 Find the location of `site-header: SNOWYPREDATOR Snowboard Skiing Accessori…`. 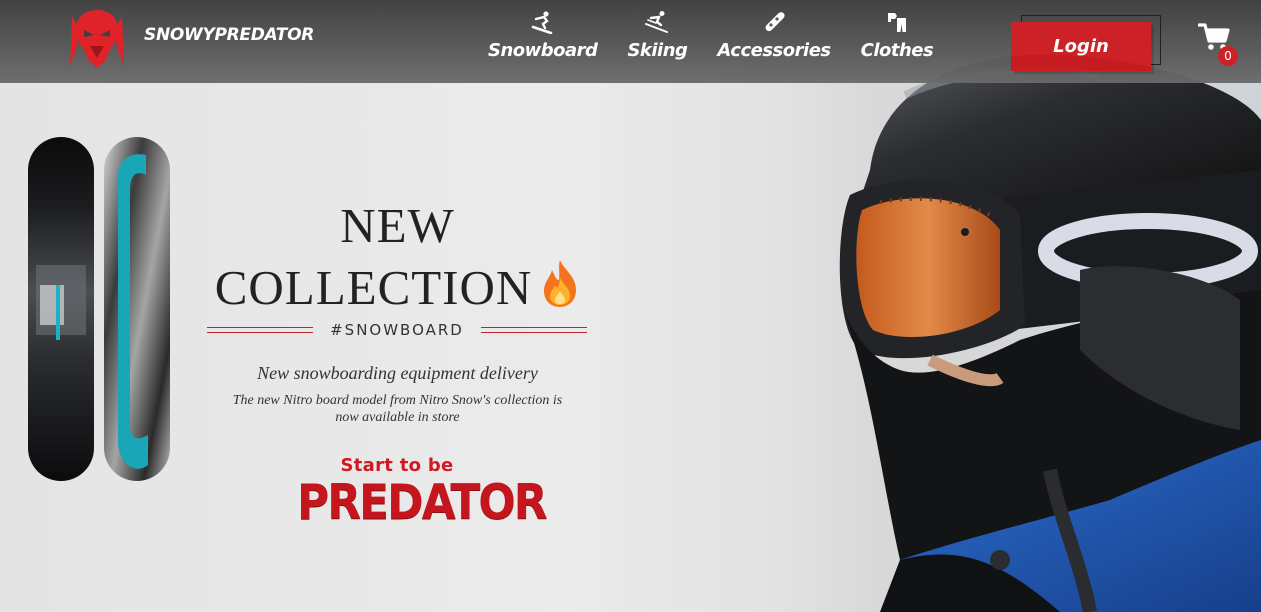

site-header: SNOWYPREDATOR Snowboard Skiing Accessori… is located at coordinates (630, 41).